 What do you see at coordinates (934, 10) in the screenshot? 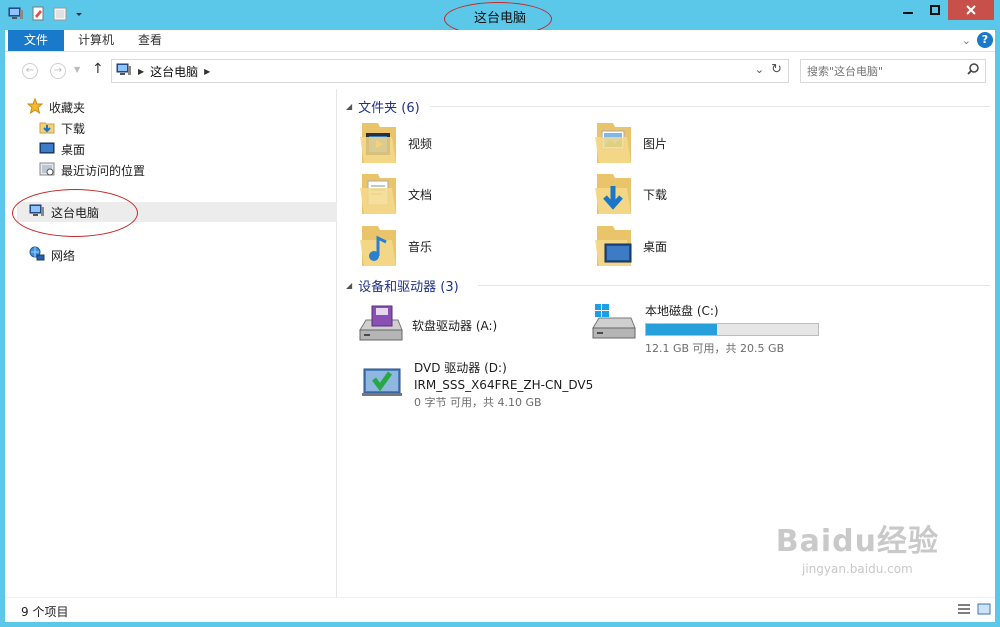
I see `maximize-button` at bounding box center [934, 10].